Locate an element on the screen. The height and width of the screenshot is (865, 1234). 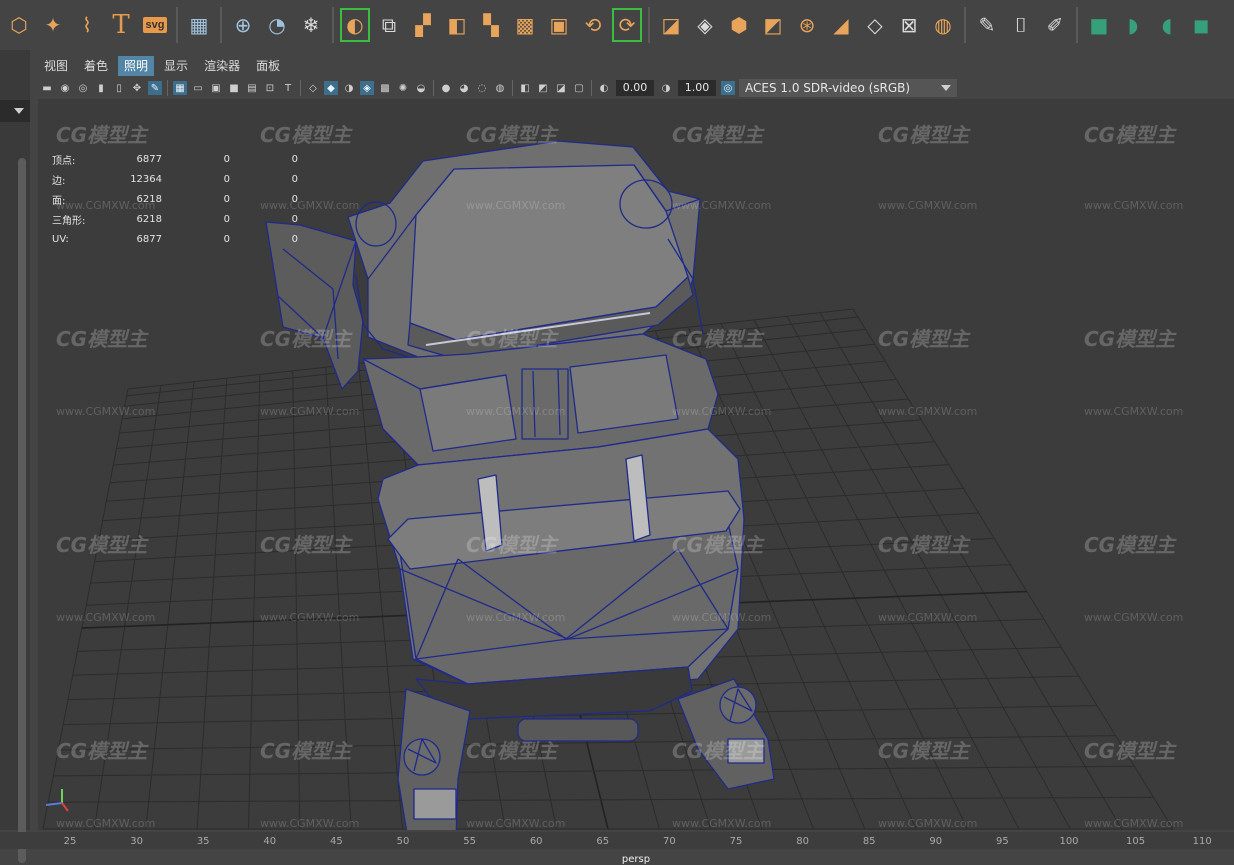
xray-icon: ◩ is located at coordinates (543, 88).